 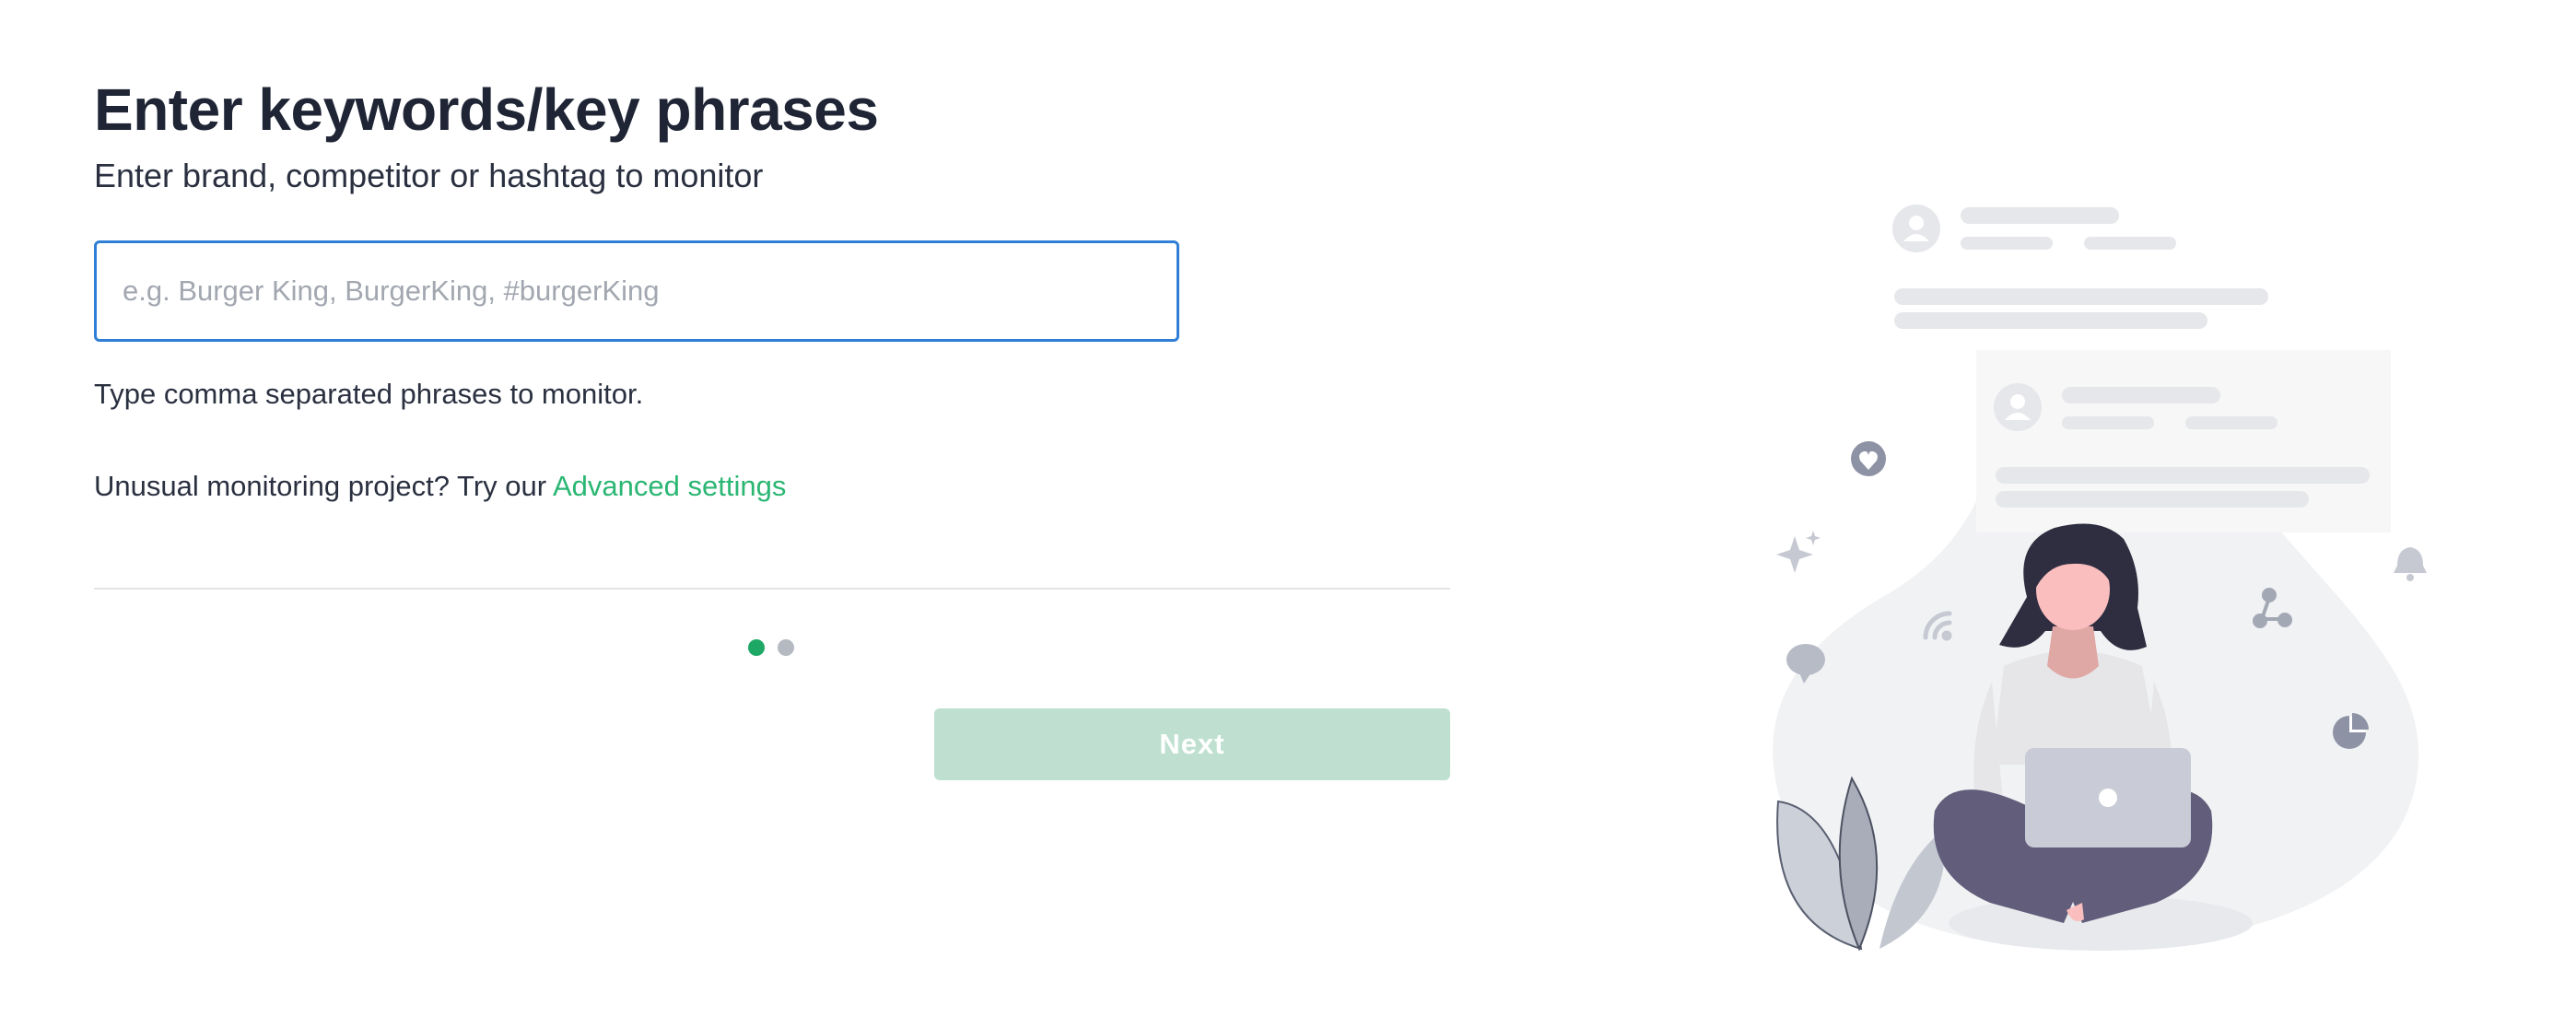 I want to click on laptop-icon, so click(x=2108, y=798).